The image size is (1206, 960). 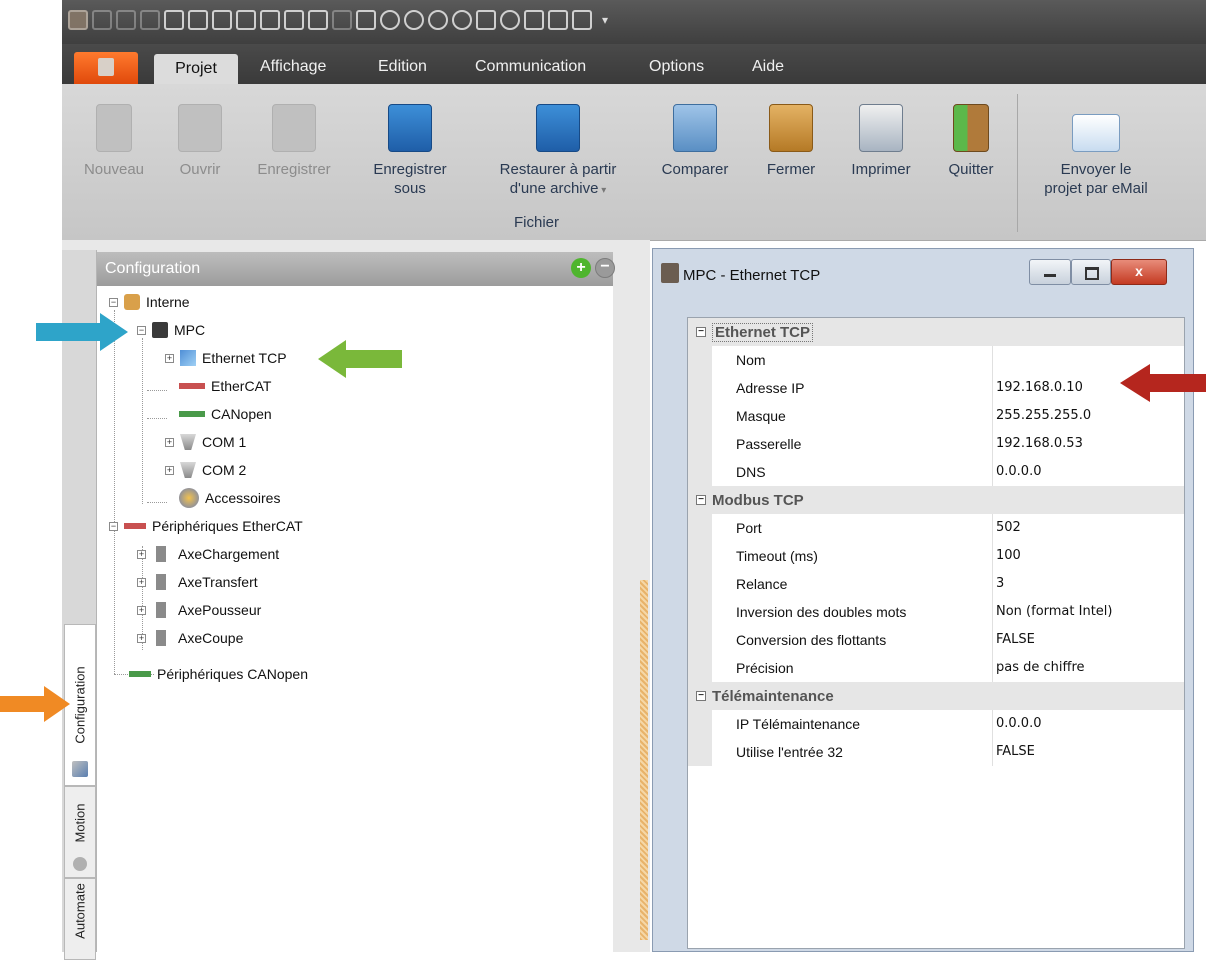 I want to click on play-icon, so click(x=390, y=20).